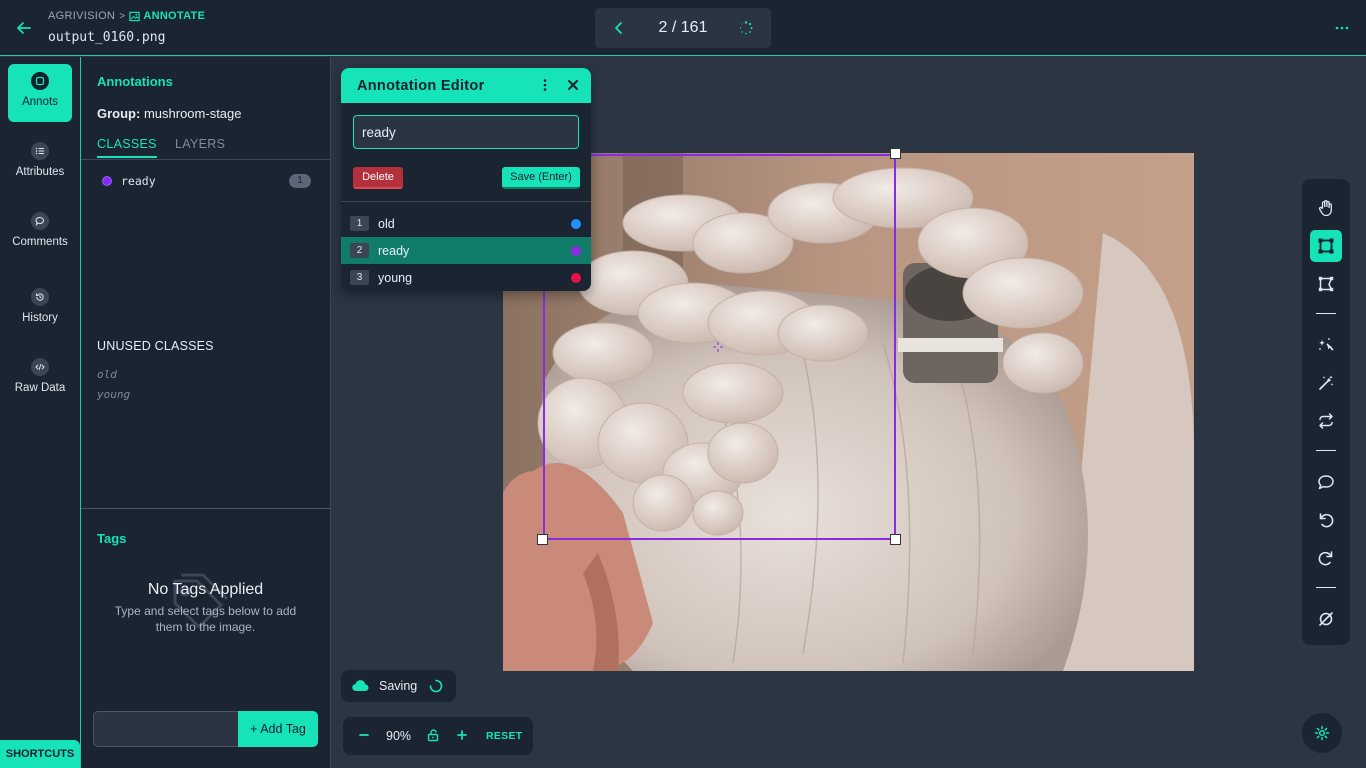 This screenshot has height=768, width=1366. I want to click on cloud-icon, so click(360, 686).